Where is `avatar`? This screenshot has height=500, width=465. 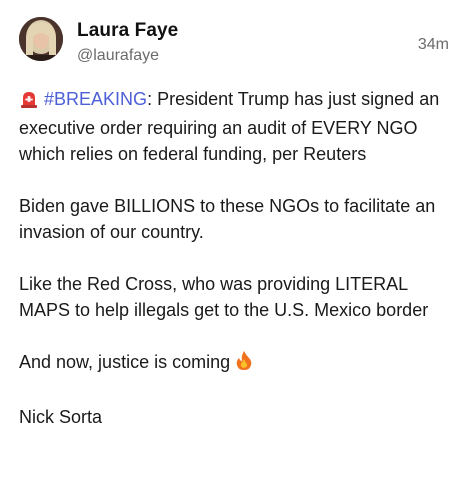
avatar is located at coordinates (41, 39).